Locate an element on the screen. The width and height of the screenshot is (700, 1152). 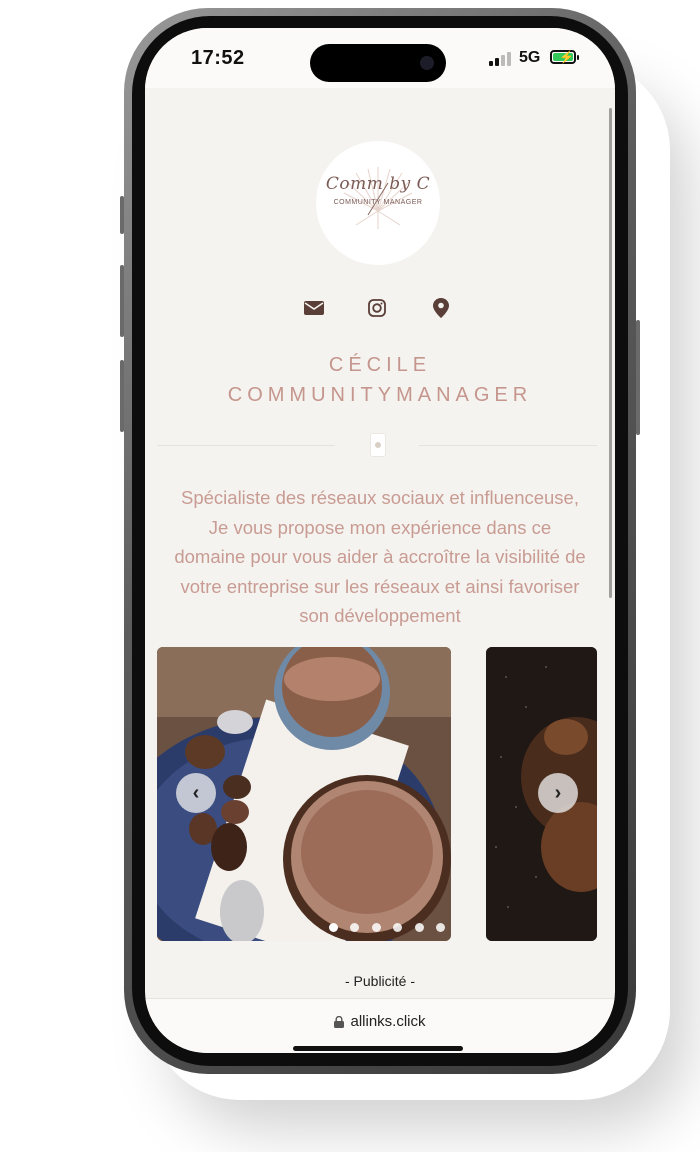
bio-line: Je vous propose mon expérience dans ce is located at coordinates (380, 527).